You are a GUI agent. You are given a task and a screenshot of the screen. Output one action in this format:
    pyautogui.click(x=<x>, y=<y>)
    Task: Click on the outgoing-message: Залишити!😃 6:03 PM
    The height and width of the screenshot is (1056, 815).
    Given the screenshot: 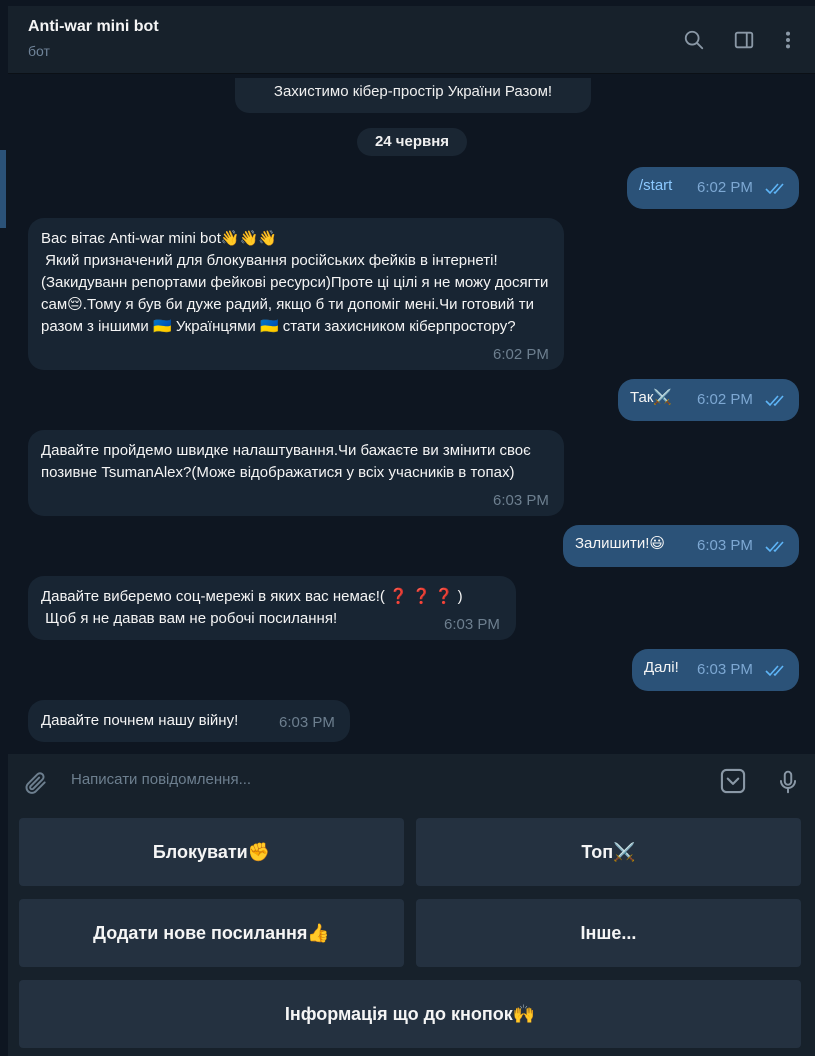 What is the action you would take?
    pyautogui.click(x=681, y=546)
    